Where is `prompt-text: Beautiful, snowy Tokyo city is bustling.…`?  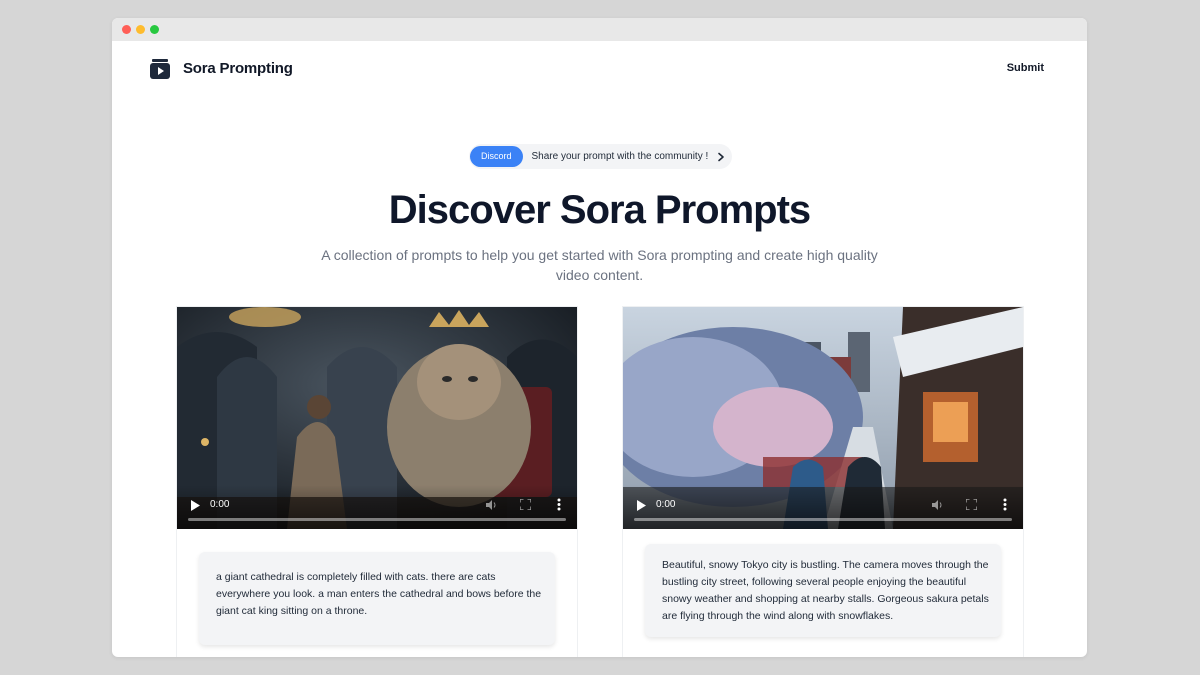
prompt-text: Beautiful, snowy Tokyo city is bustling.… is located at coordinates (823, 590).